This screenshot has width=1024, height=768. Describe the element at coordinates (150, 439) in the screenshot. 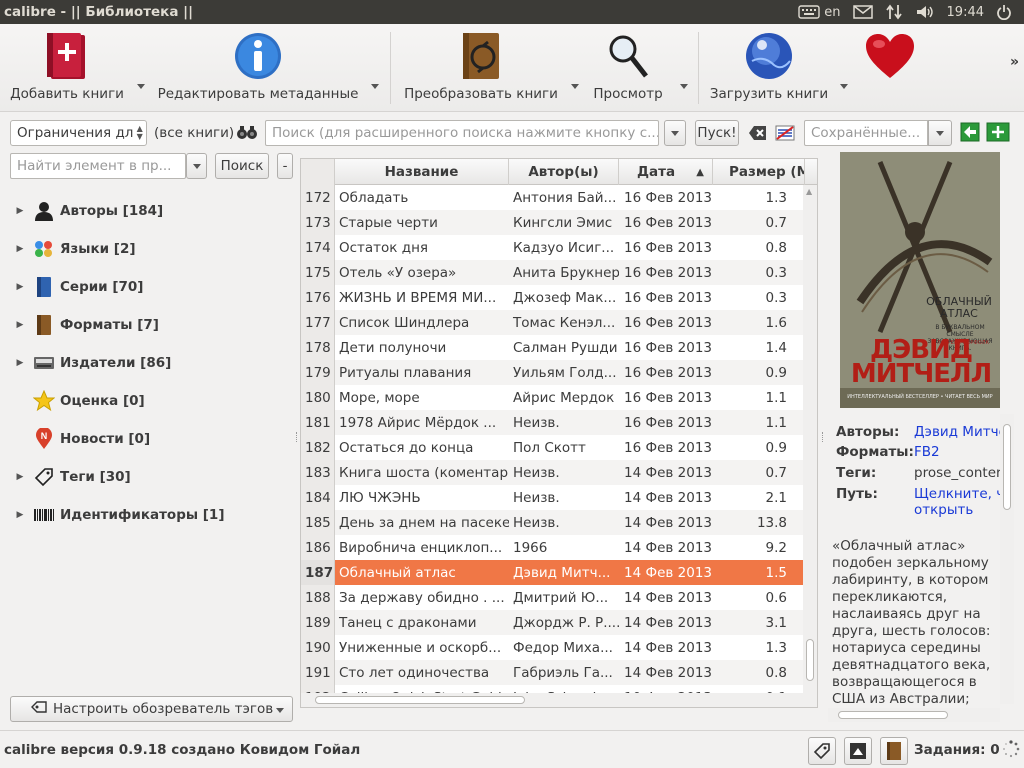

I see `tag-browser-item: N Новости [0]` at that location.